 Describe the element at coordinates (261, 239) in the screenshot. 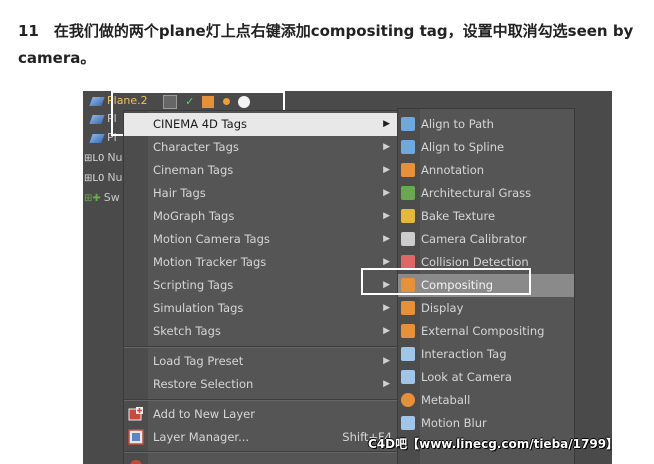

I see `menu-item-motion-camera-tags: Motion Camera Tags ▶` at that location.